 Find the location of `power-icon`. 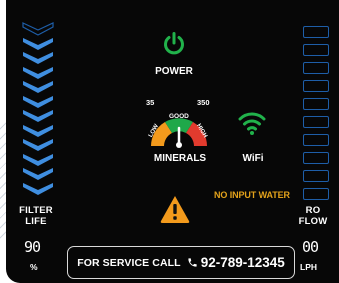

power-icon is located at coordinates (174, 43).